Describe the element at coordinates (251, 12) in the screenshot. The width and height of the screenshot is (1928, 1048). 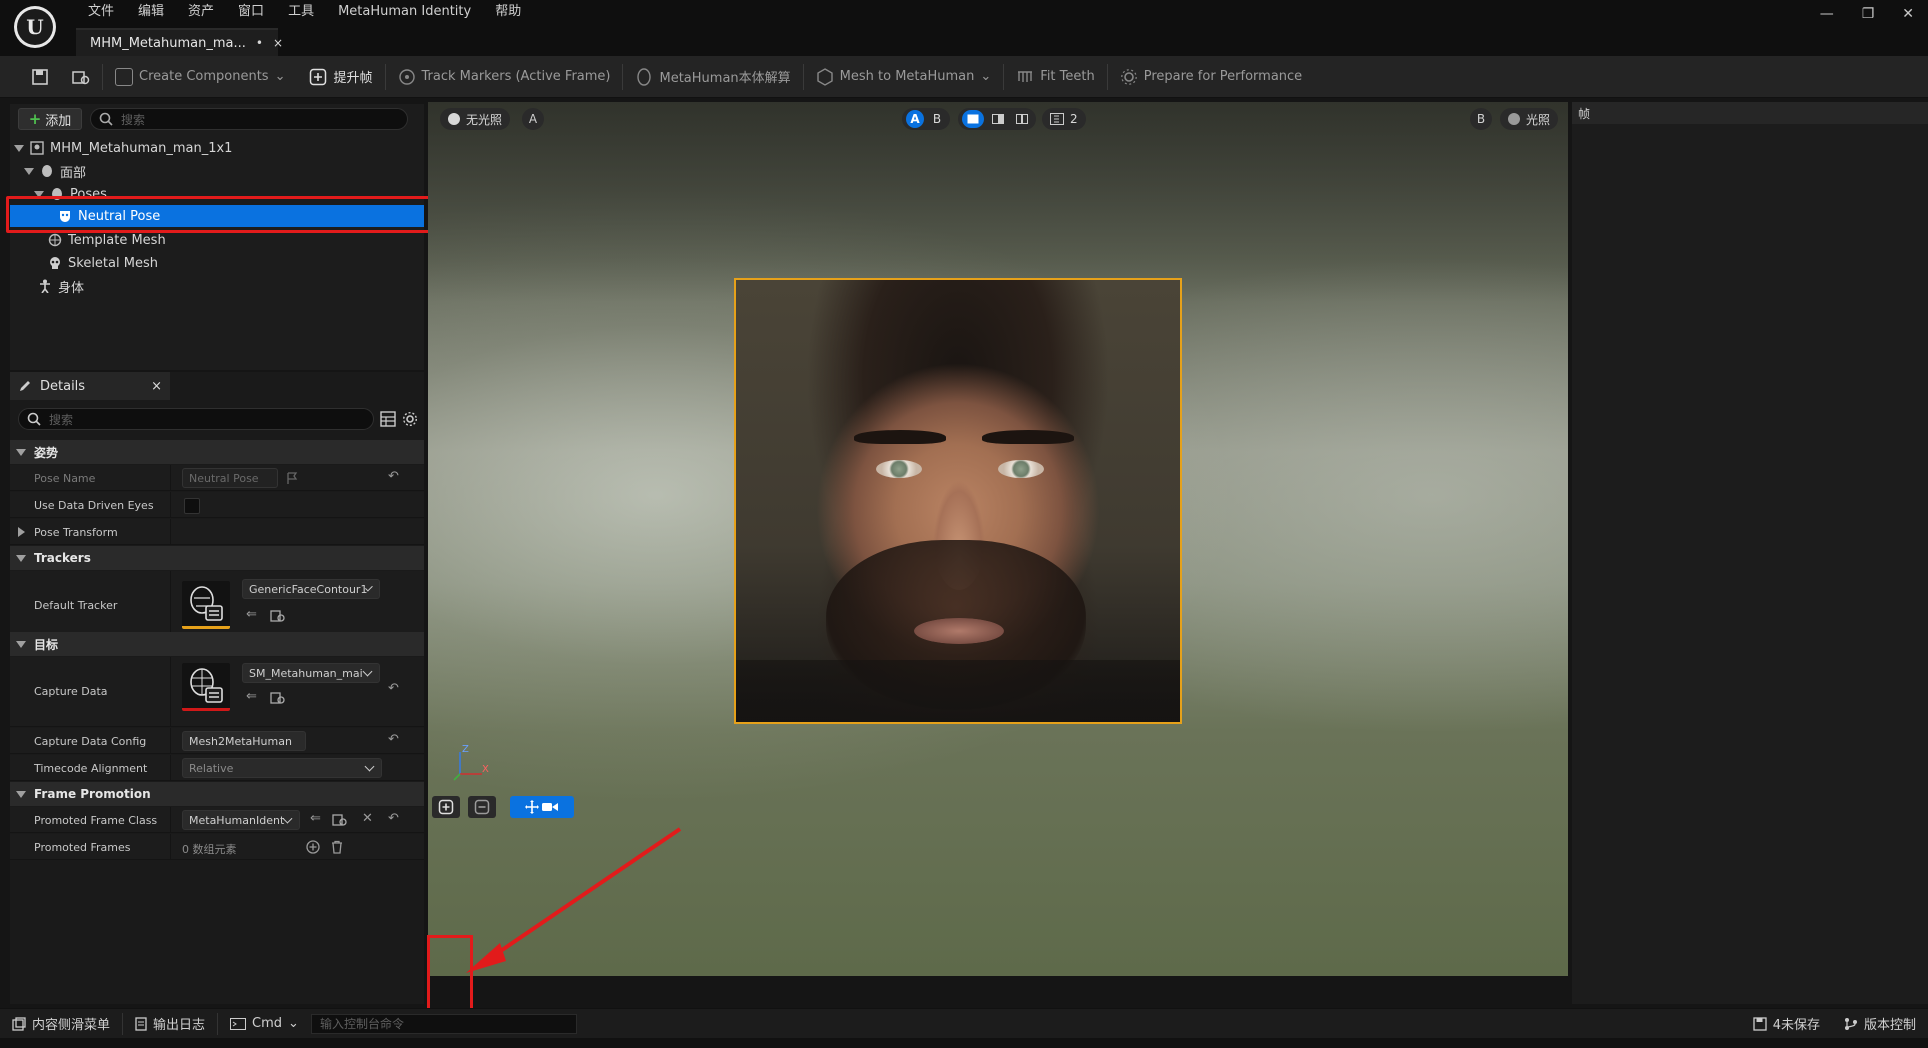
I see `menu-window: 窗口` at that location.